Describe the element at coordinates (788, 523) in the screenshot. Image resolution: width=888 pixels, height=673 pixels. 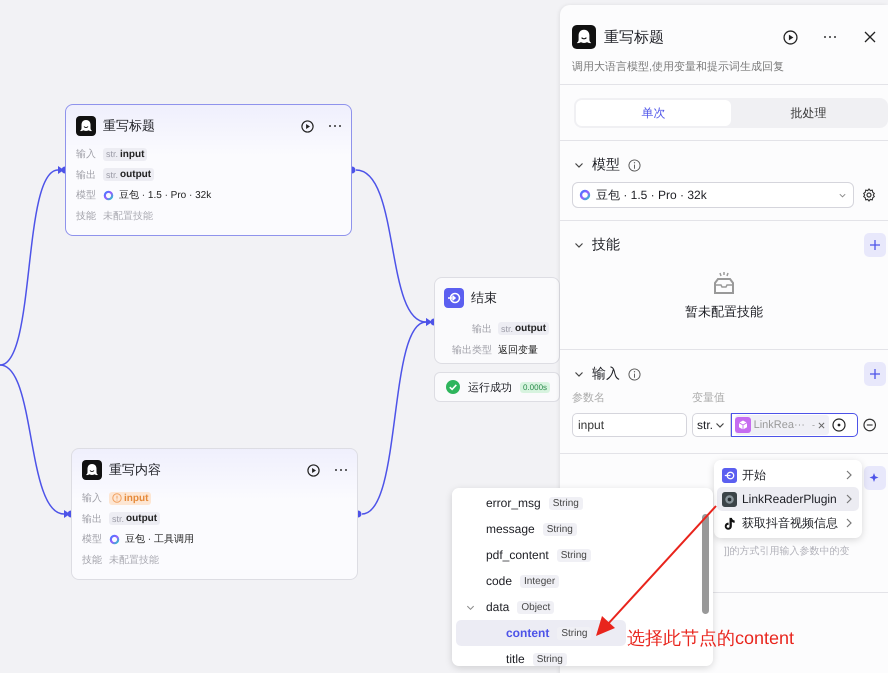
I see `source-menu-item: 获取抖音视频信息` at that location.